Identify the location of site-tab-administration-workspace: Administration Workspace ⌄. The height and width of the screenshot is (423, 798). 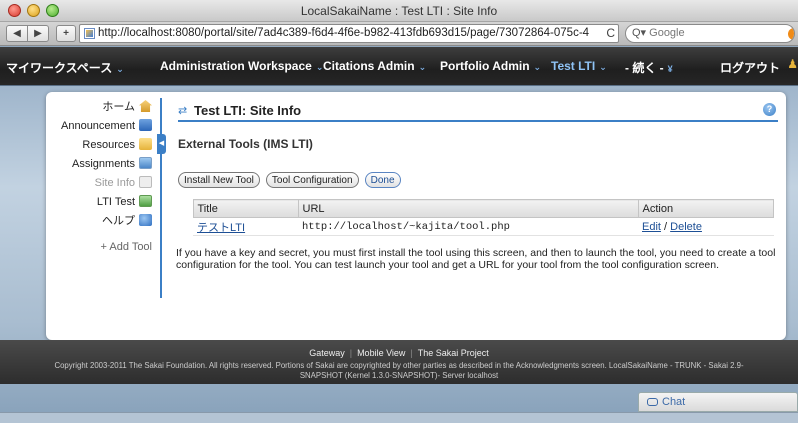
(241, 66).